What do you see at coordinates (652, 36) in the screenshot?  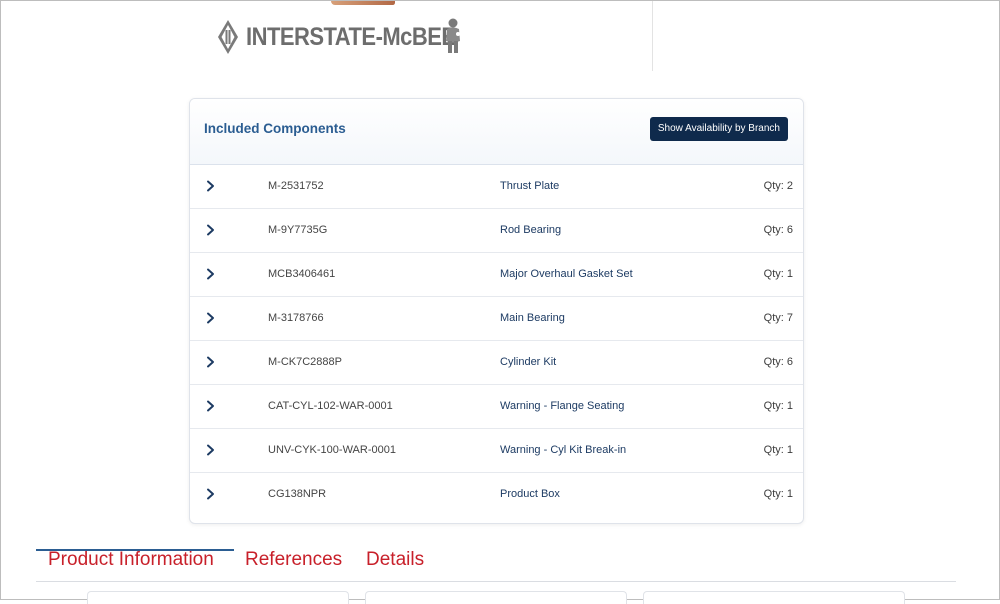 I see `header-divider` at bounding box center [652, 36].